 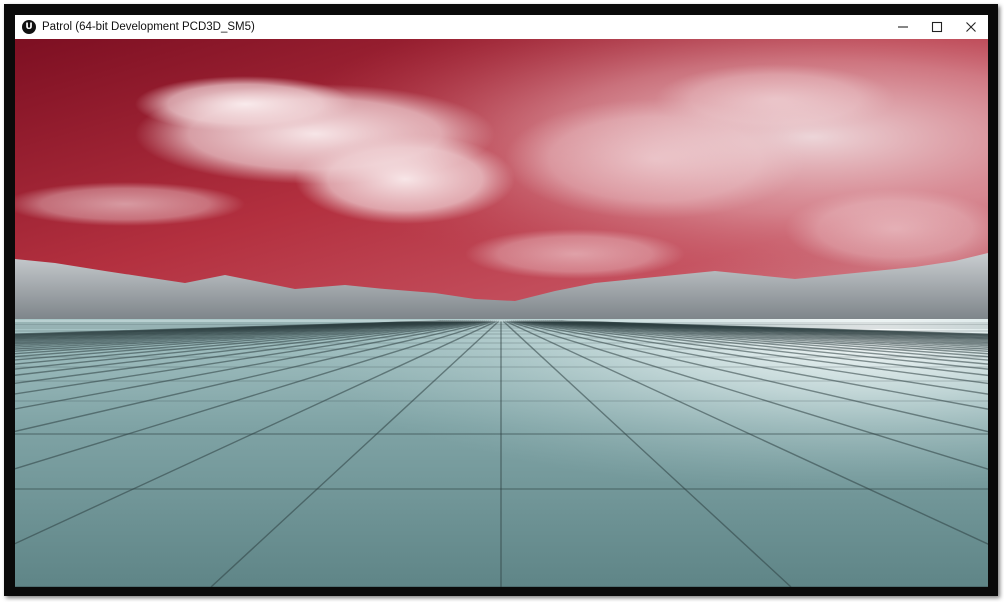 I want to click on window-title: Patrol (64-bit Development PCD3D_SM5), so click(x=148, y=27).